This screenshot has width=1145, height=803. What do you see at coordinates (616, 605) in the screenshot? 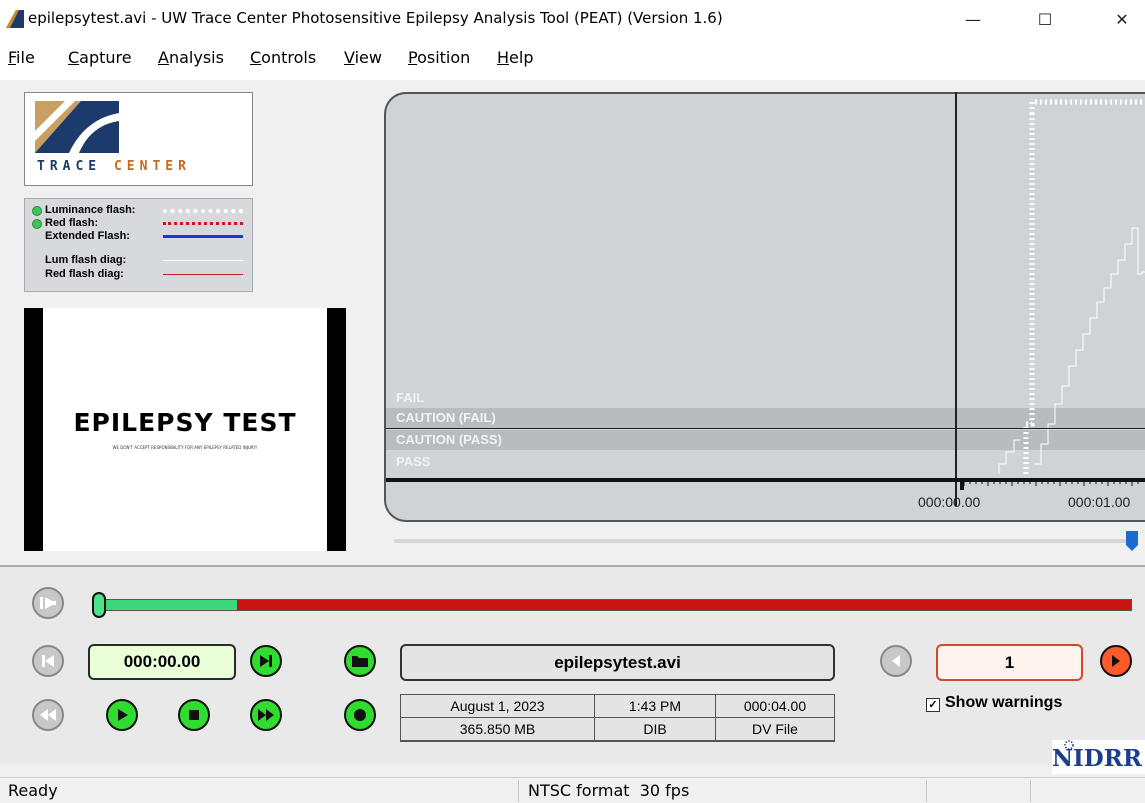
I see `timeline-track` at bounding box center [616, 605].